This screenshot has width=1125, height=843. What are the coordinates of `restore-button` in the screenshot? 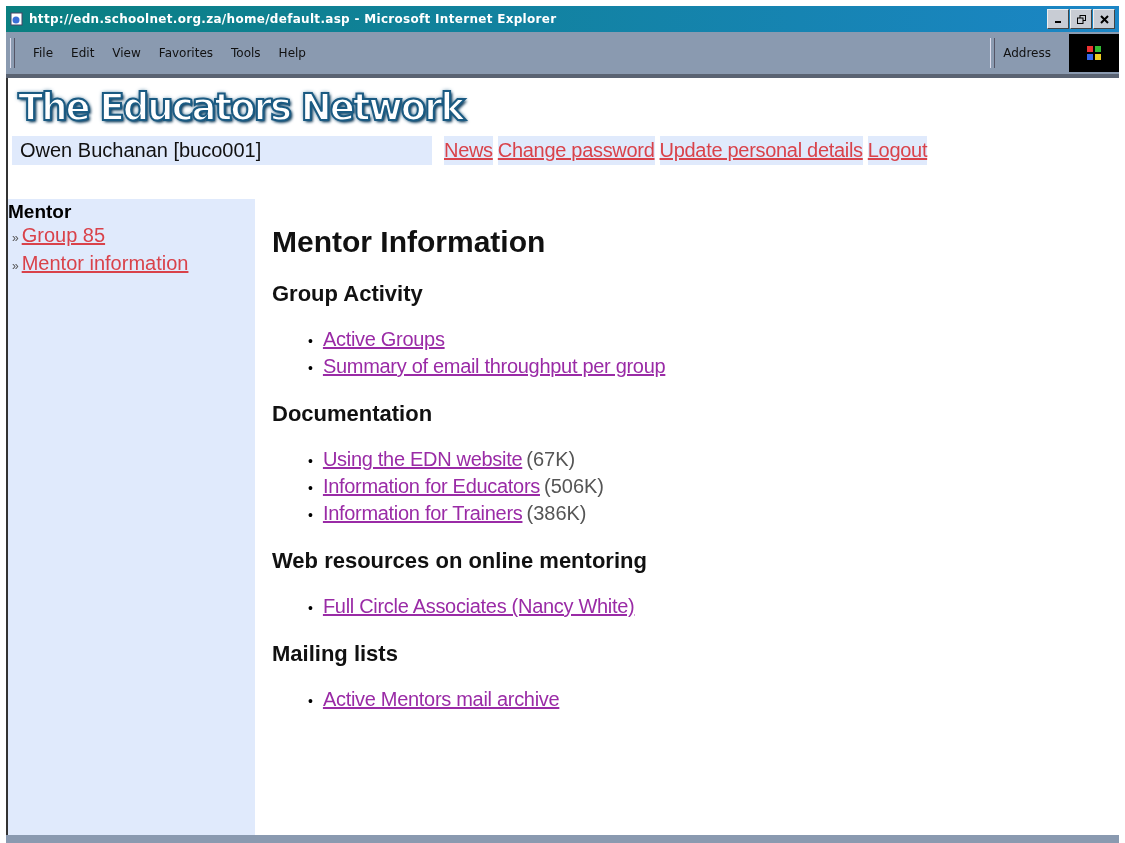 It's located at (1081, 19).